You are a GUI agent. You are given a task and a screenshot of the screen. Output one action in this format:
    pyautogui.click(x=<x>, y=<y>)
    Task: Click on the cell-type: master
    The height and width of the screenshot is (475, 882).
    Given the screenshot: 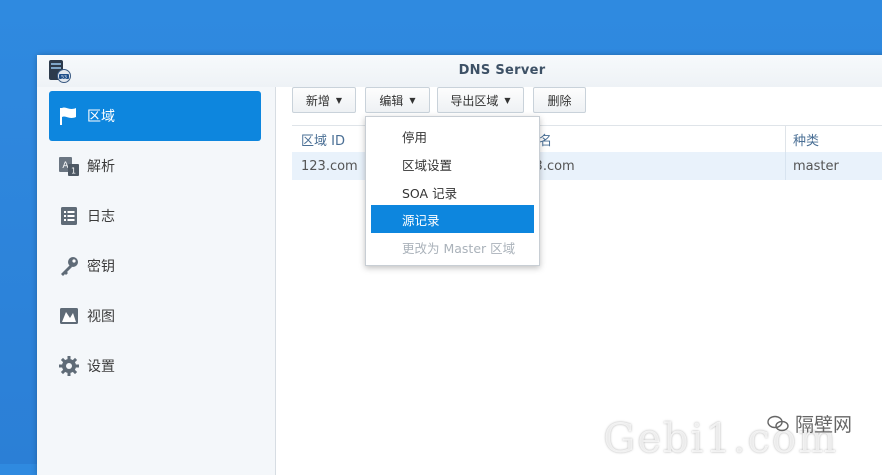 What is the action you would take?
    pyautogui.click(x=816, y=166)
    